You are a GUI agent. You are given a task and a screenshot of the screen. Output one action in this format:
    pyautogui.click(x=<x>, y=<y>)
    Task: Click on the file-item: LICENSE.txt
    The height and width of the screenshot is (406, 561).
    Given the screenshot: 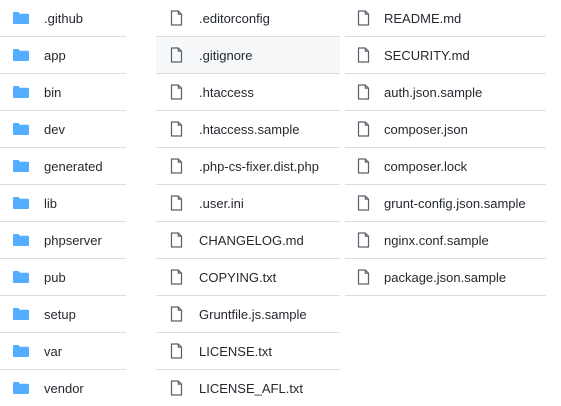 What is the action you would take?
    pyautogui.click(x=248, y=351)
    